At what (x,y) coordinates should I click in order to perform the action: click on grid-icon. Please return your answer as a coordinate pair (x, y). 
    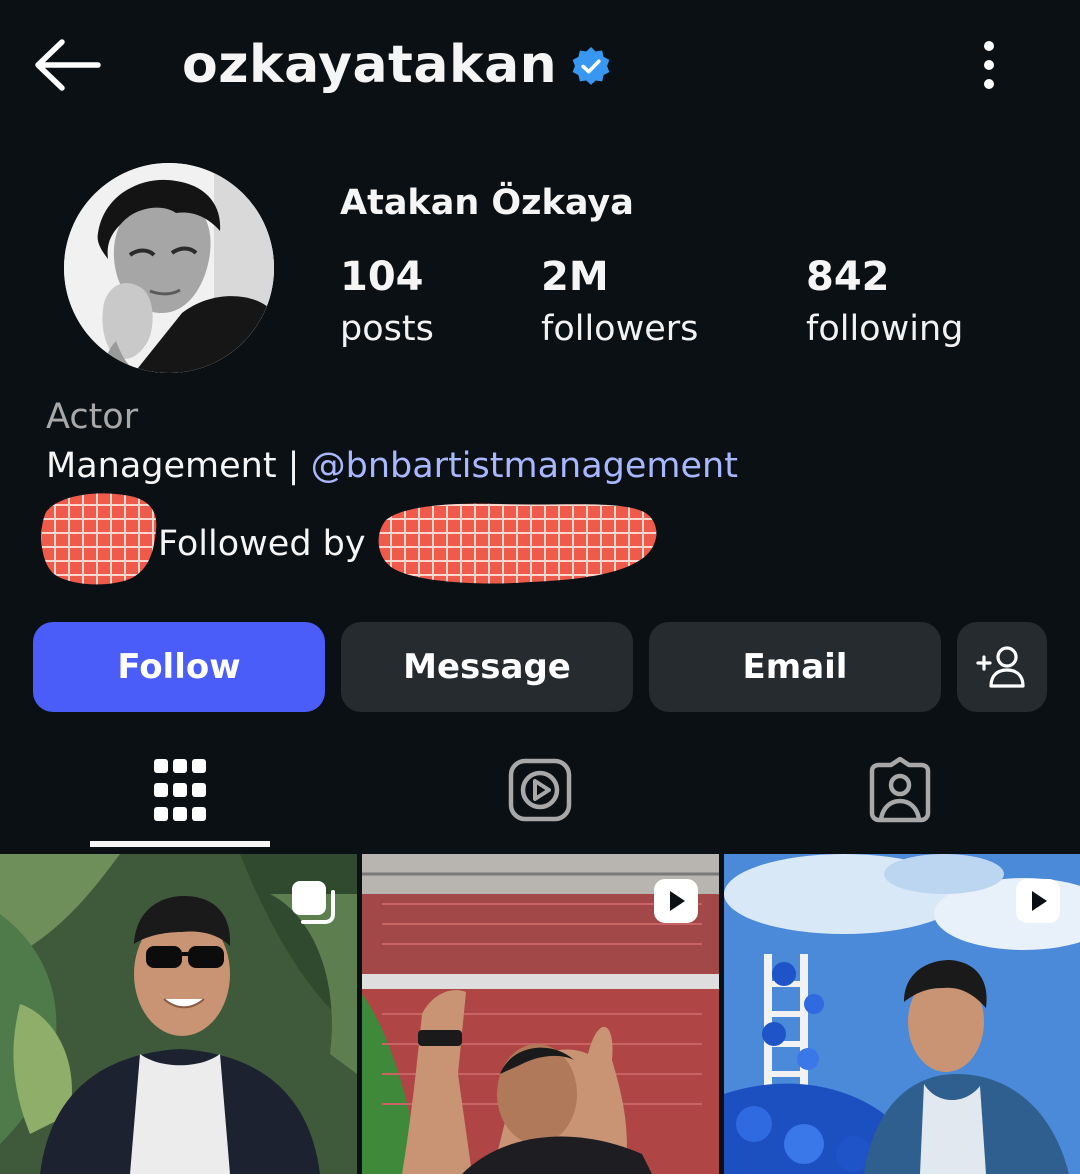
    Looking at the image, I should click on (180, 790).